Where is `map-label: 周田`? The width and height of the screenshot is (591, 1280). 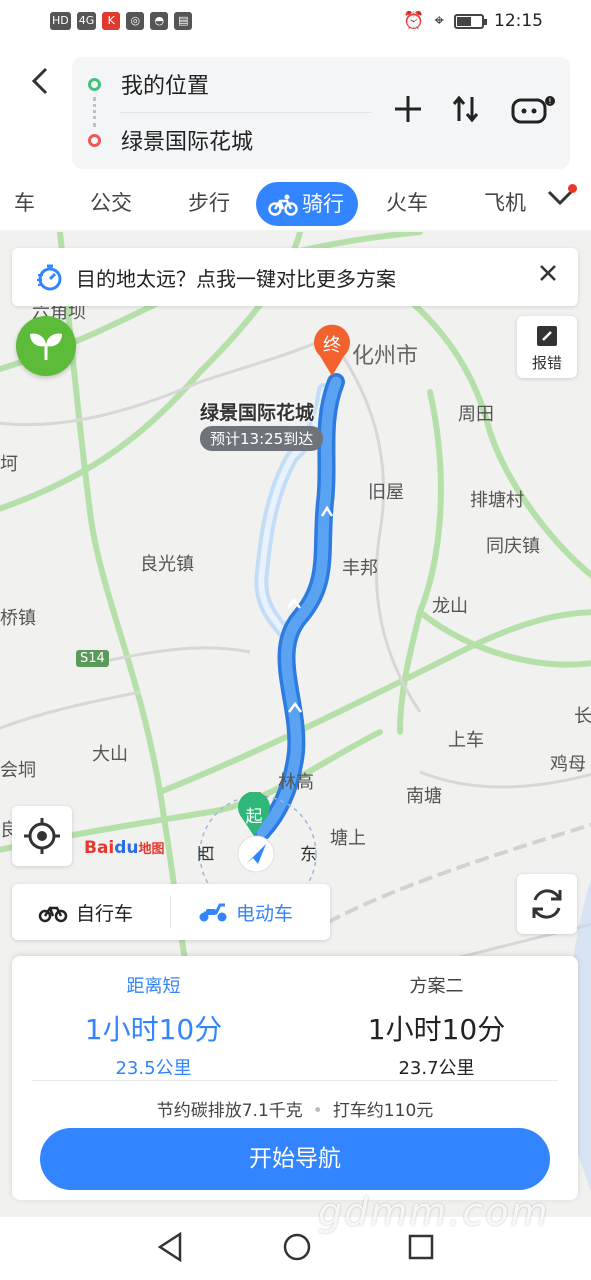 map-label: 周田 is located at coordinates (476, 414).